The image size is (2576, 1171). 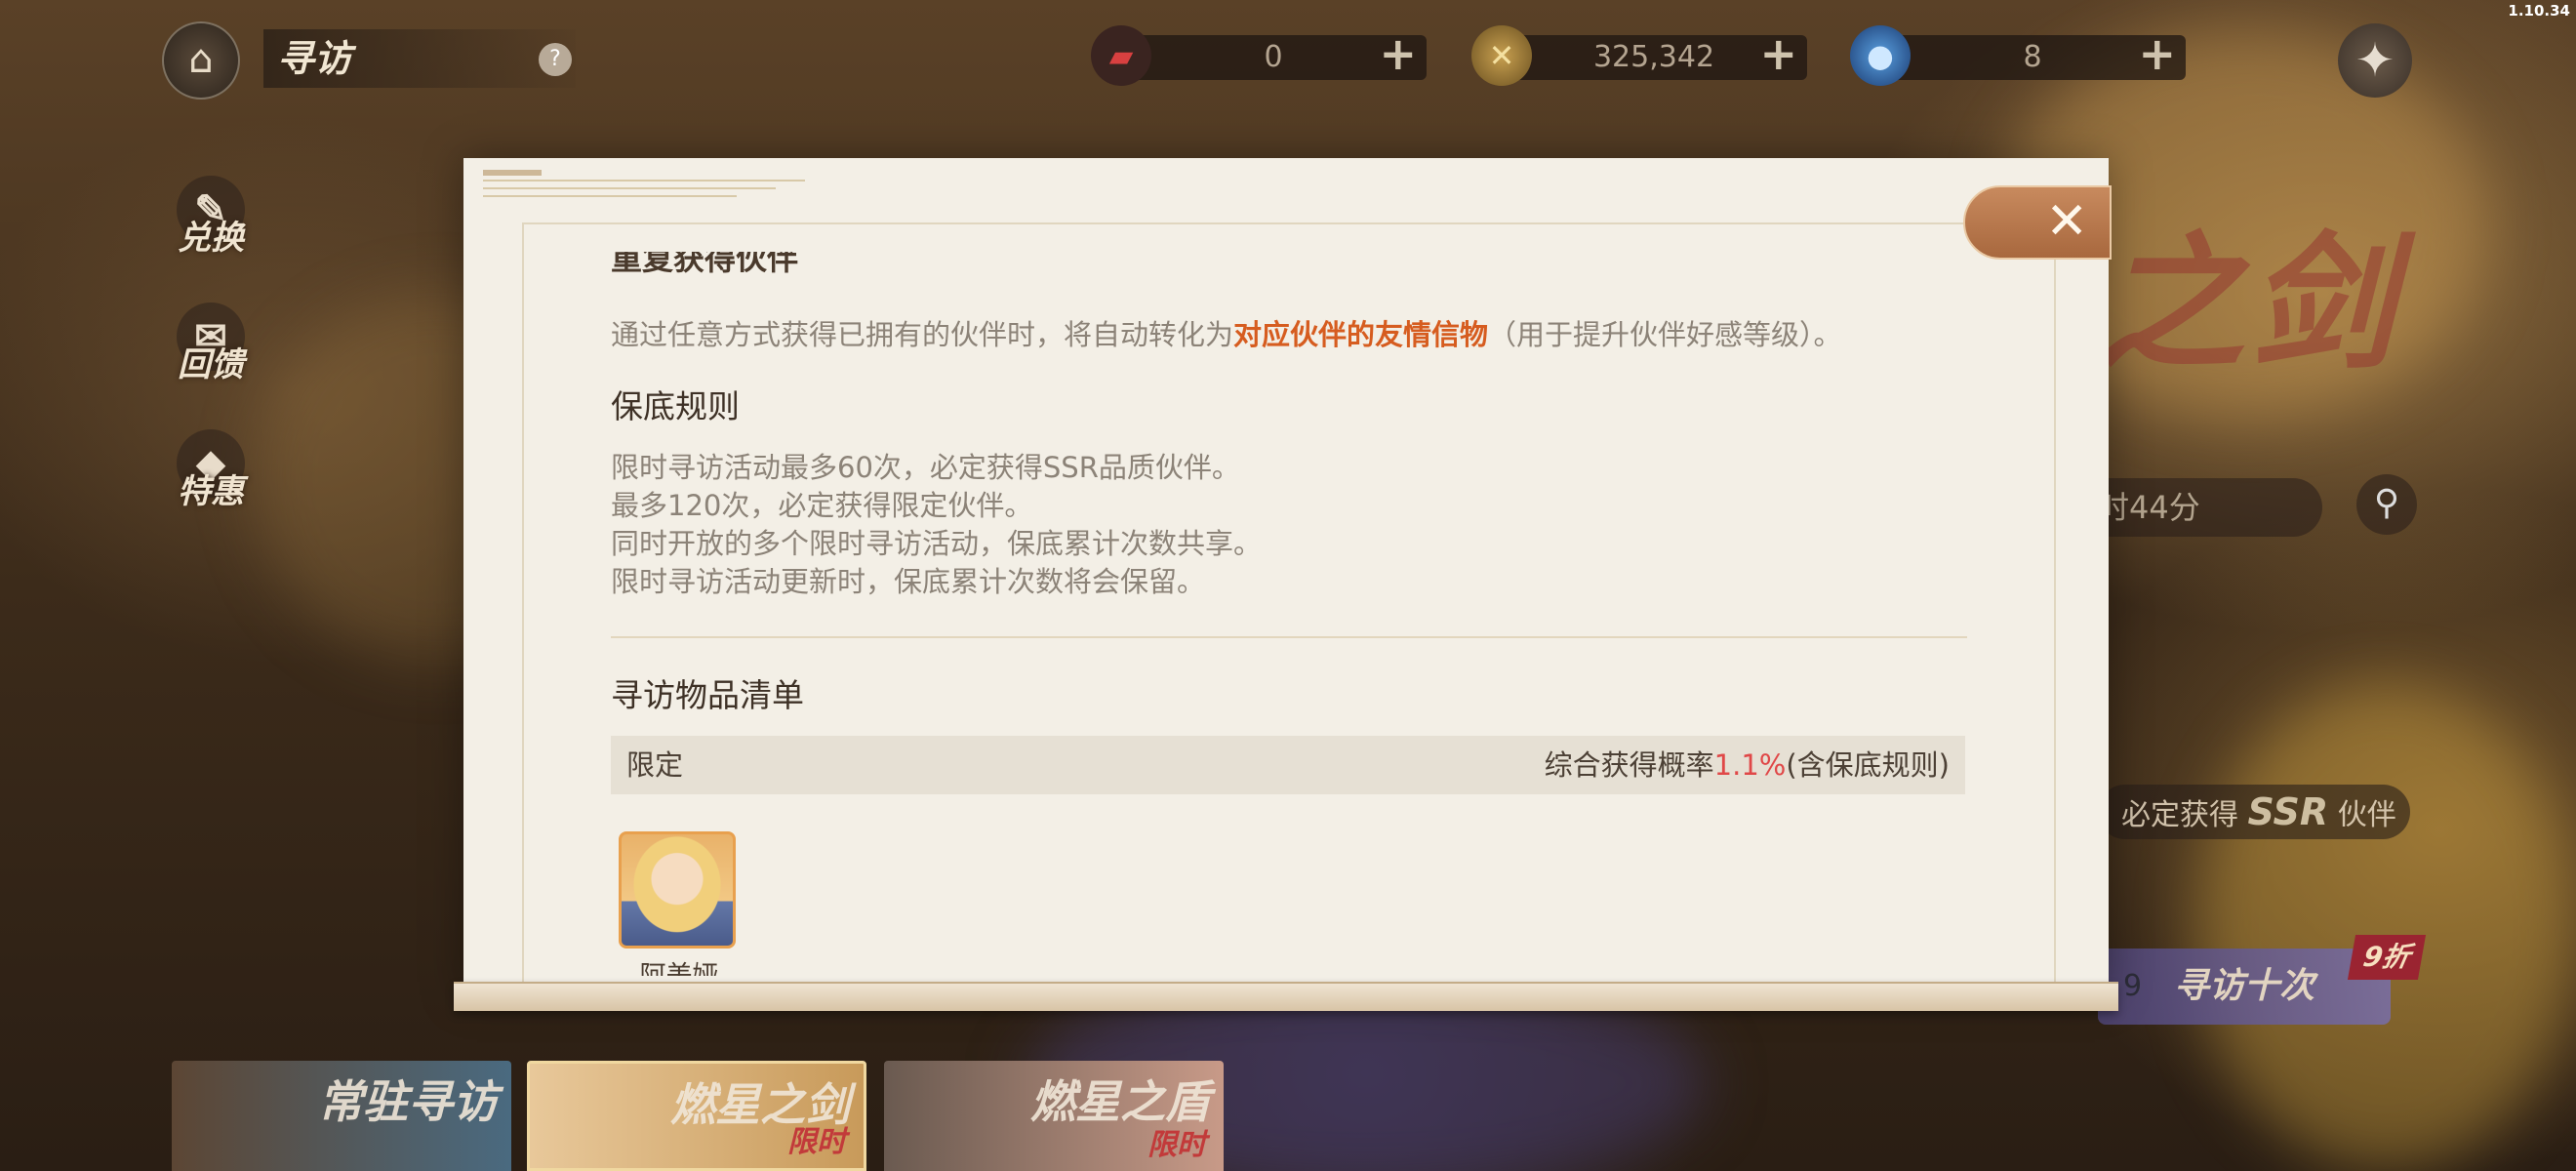 I want to click on tab-flame-sword-tag: 限时, so click(x=816, y=1142).